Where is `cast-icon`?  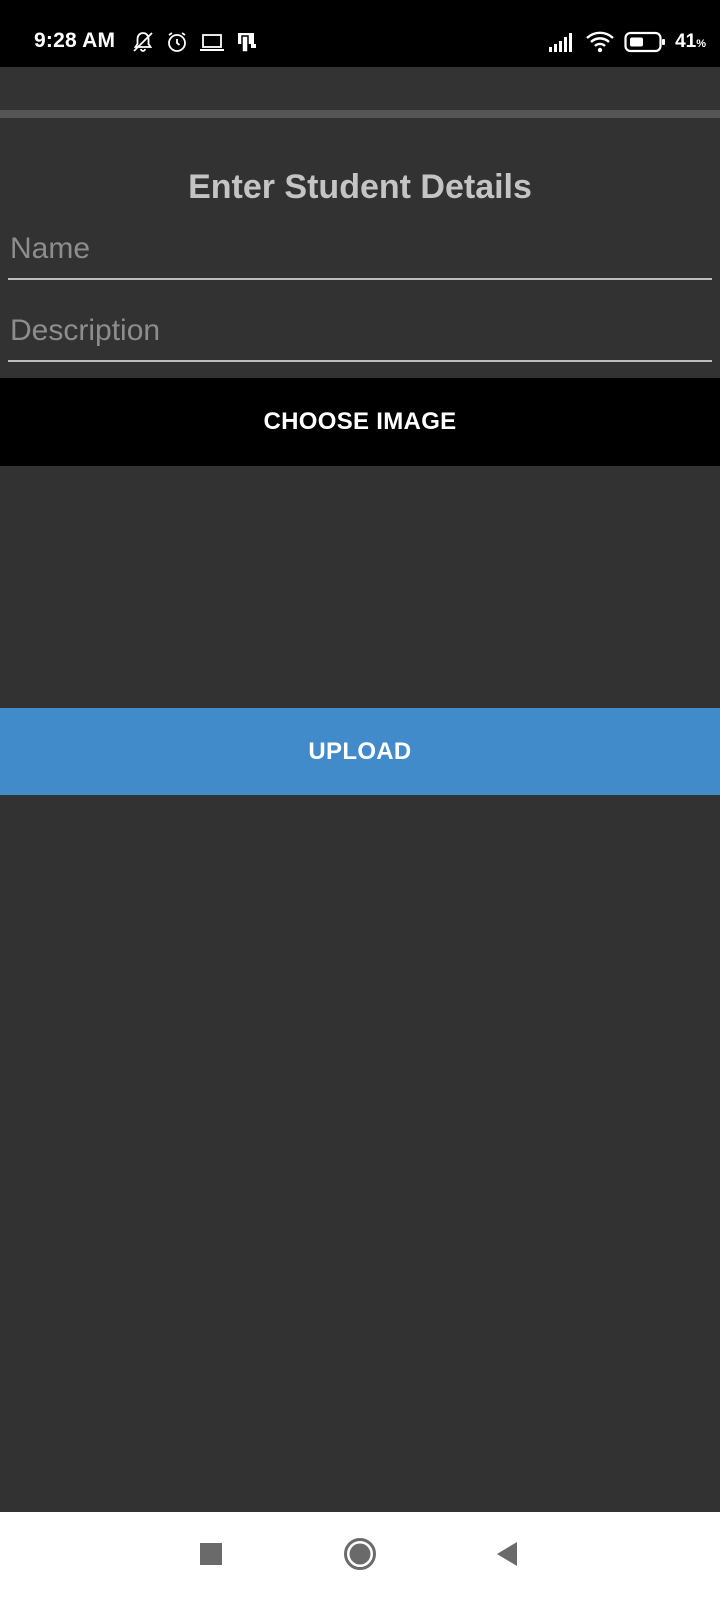
cast-icon is located at coordinates (247, 42).